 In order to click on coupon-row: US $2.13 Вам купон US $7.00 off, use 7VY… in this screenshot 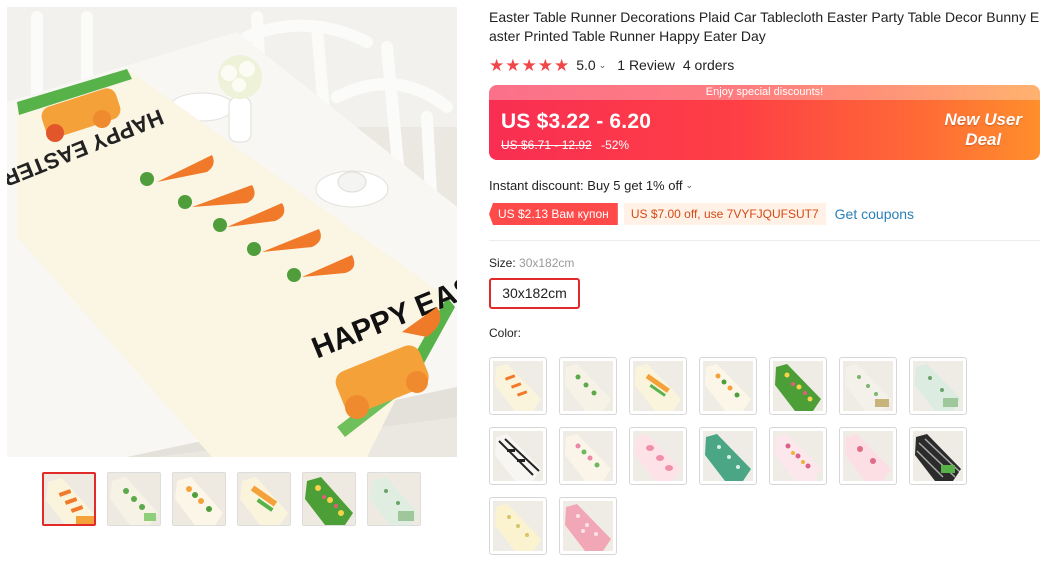, I will do `click(765, 214)`.